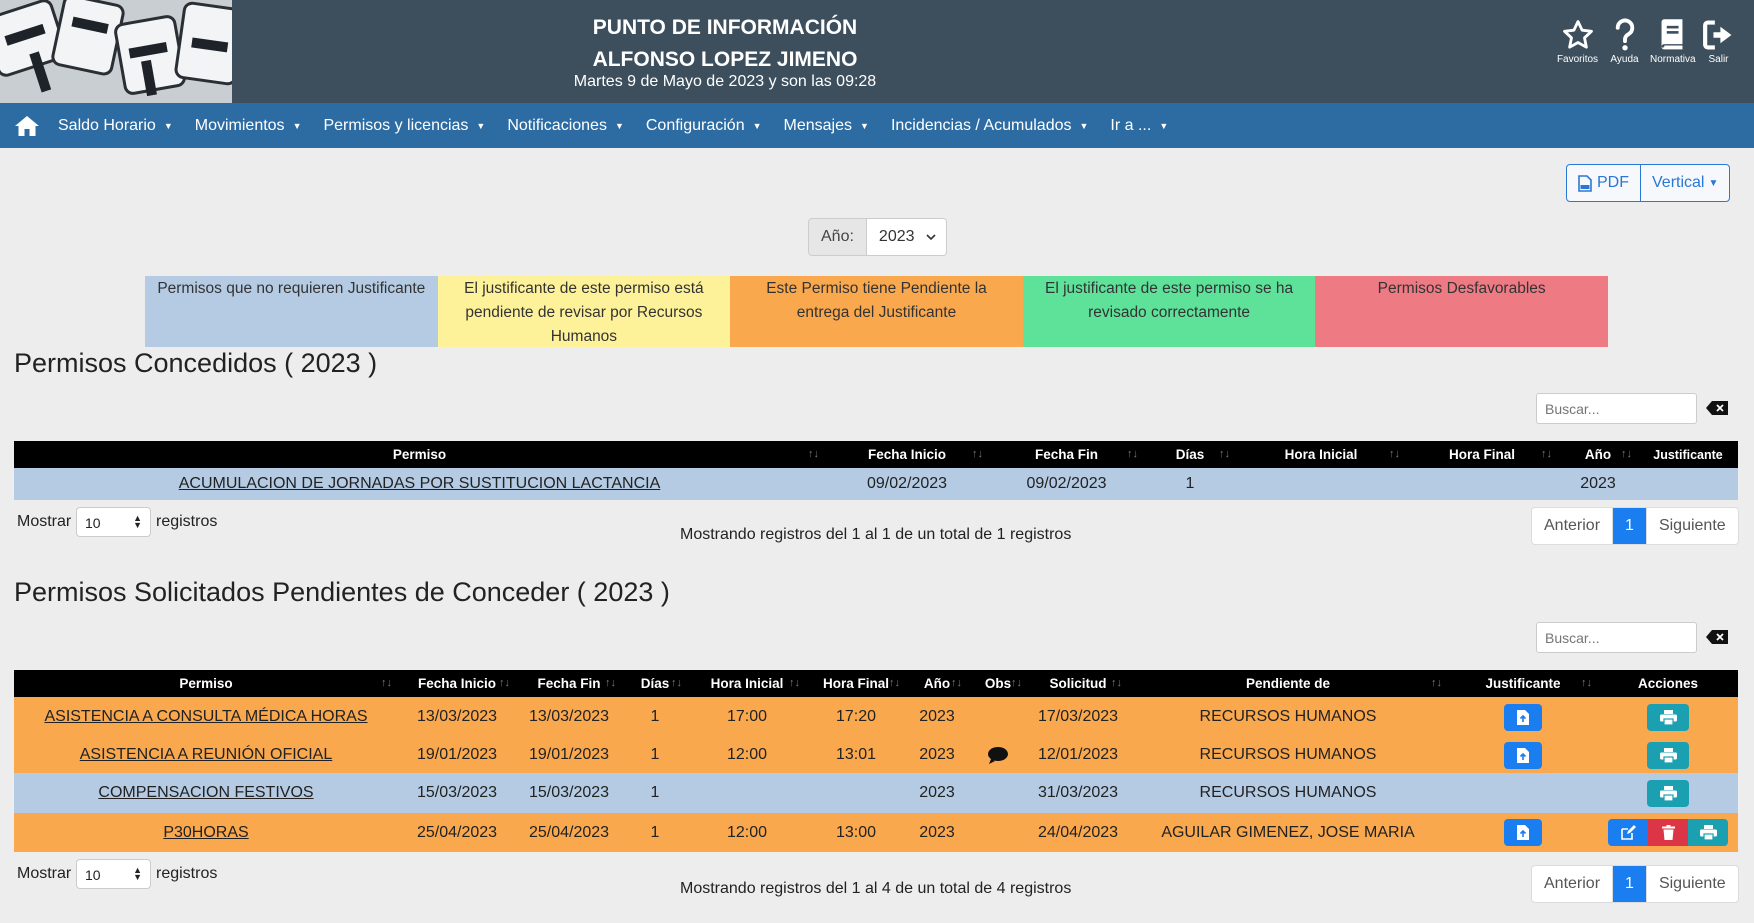  What do you see at coordinates (187, 873) in the screenshot?
I see `show-suffix: registros` at bounding box center [187, 873].